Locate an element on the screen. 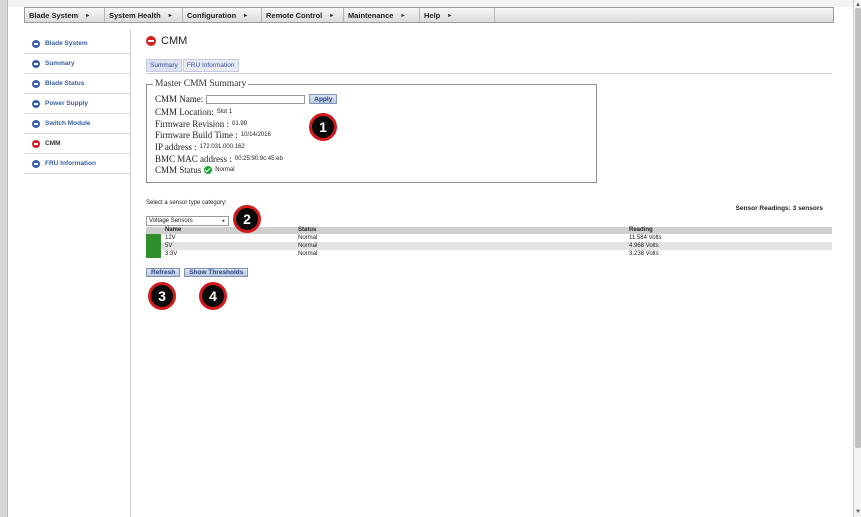 This screenshot has height=517, width=861. sidebar-item-blade-status: Blade Status is located at coordinates (77, 84).